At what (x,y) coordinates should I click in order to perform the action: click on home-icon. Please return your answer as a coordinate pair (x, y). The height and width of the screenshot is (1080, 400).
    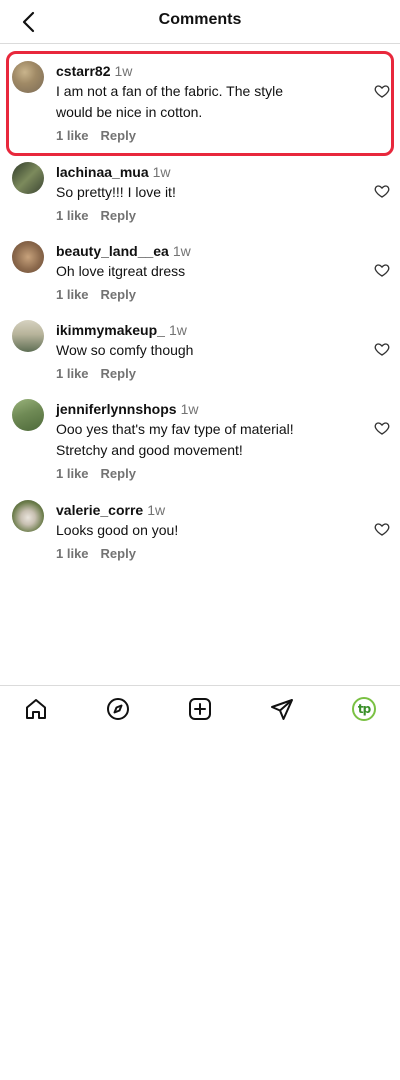
    Looking at the image, I should click on (36, 709).